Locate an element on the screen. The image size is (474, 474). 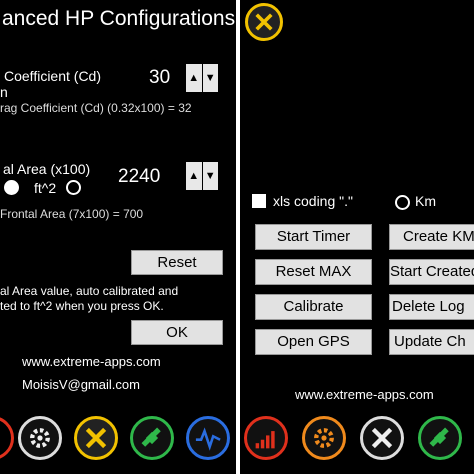
page-title: anced HP Configurations is located at coordinates (119, 18).